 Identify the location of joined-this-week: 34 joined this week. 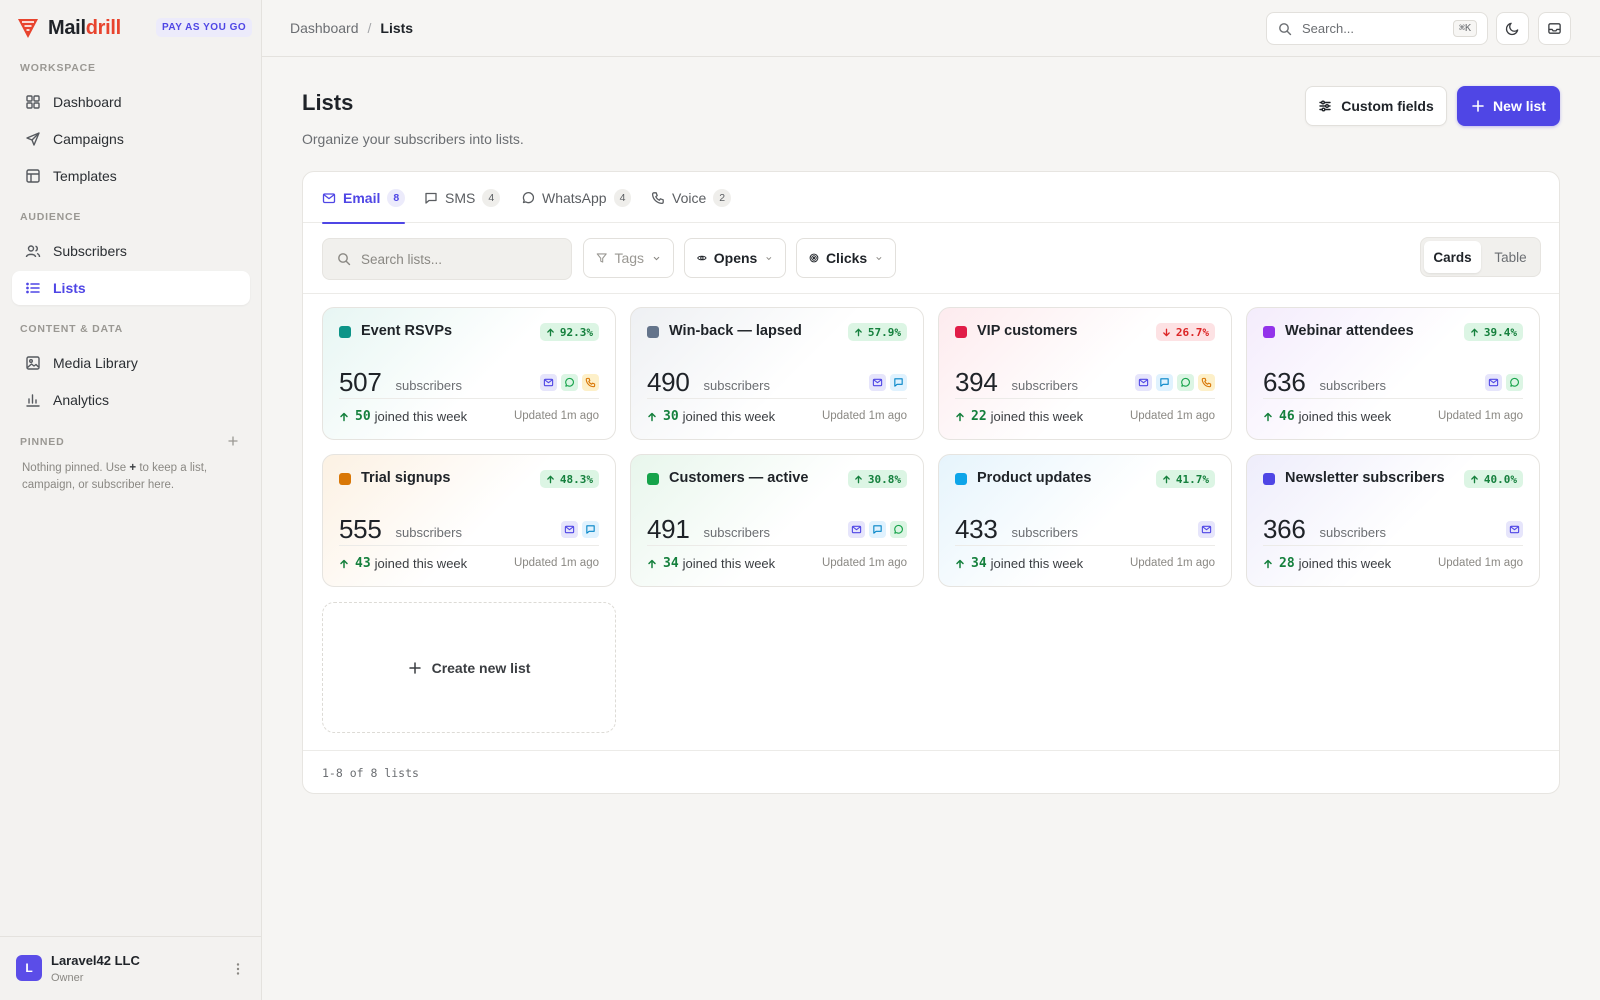
(1019, 563).